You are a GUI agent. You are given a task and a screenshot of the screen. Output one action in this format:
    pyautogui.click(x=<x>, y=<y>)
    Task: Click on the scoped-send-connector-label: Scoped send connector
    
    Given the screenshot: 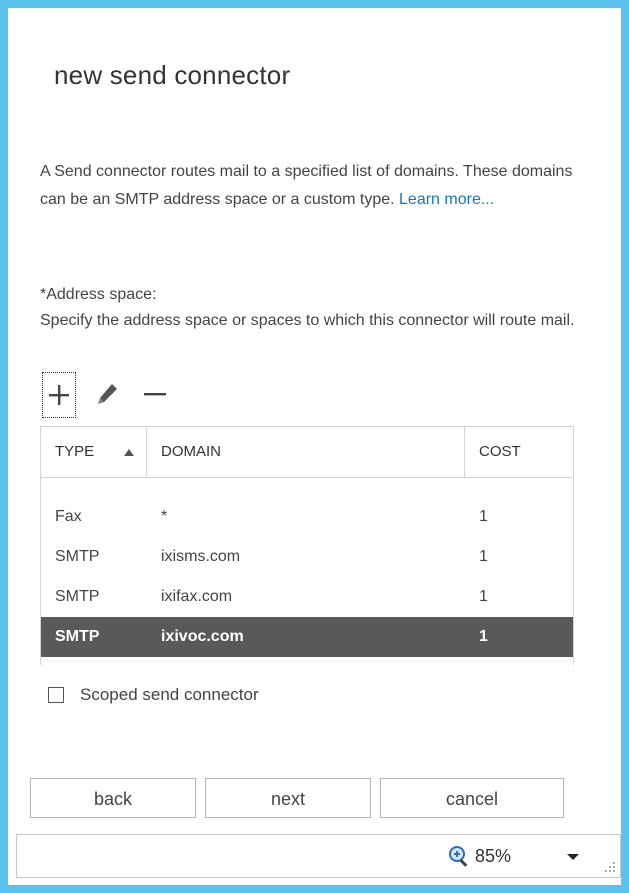 What is the action you would take?
    pyautogui.click(x=169, y=694)
    